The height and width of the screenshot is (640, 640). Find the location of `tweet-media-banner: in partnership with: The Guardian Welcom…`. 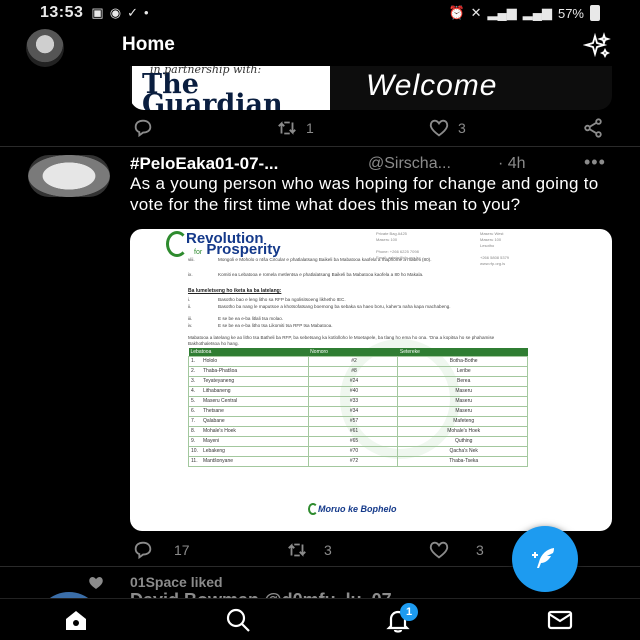

tweet-media-banner: in partnership with: The Guardian Welcom… is located at coordinates (371, 88).